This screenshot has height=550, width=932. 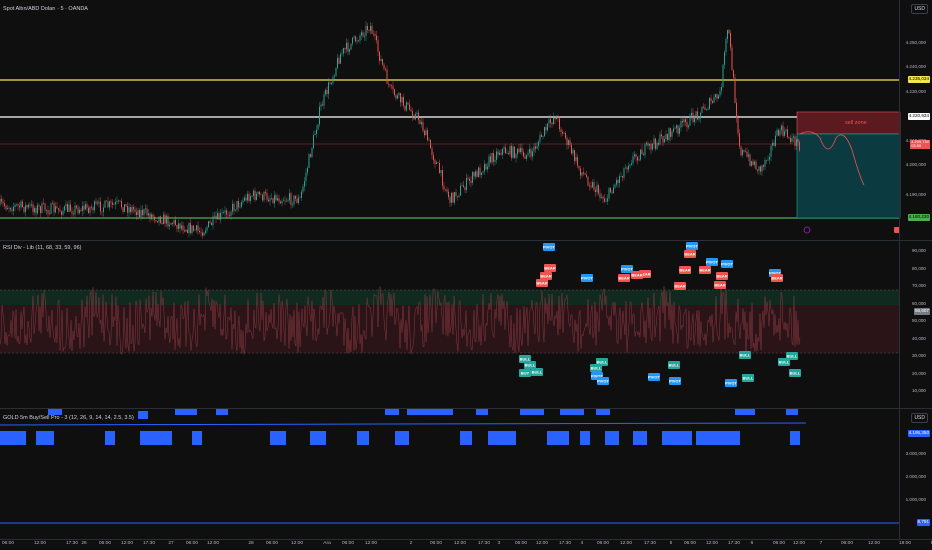 What do you see at coordinates (915, 164) in the screenshot?
I see `price-tick: 4.200,000` at bounding box center [915, 164].